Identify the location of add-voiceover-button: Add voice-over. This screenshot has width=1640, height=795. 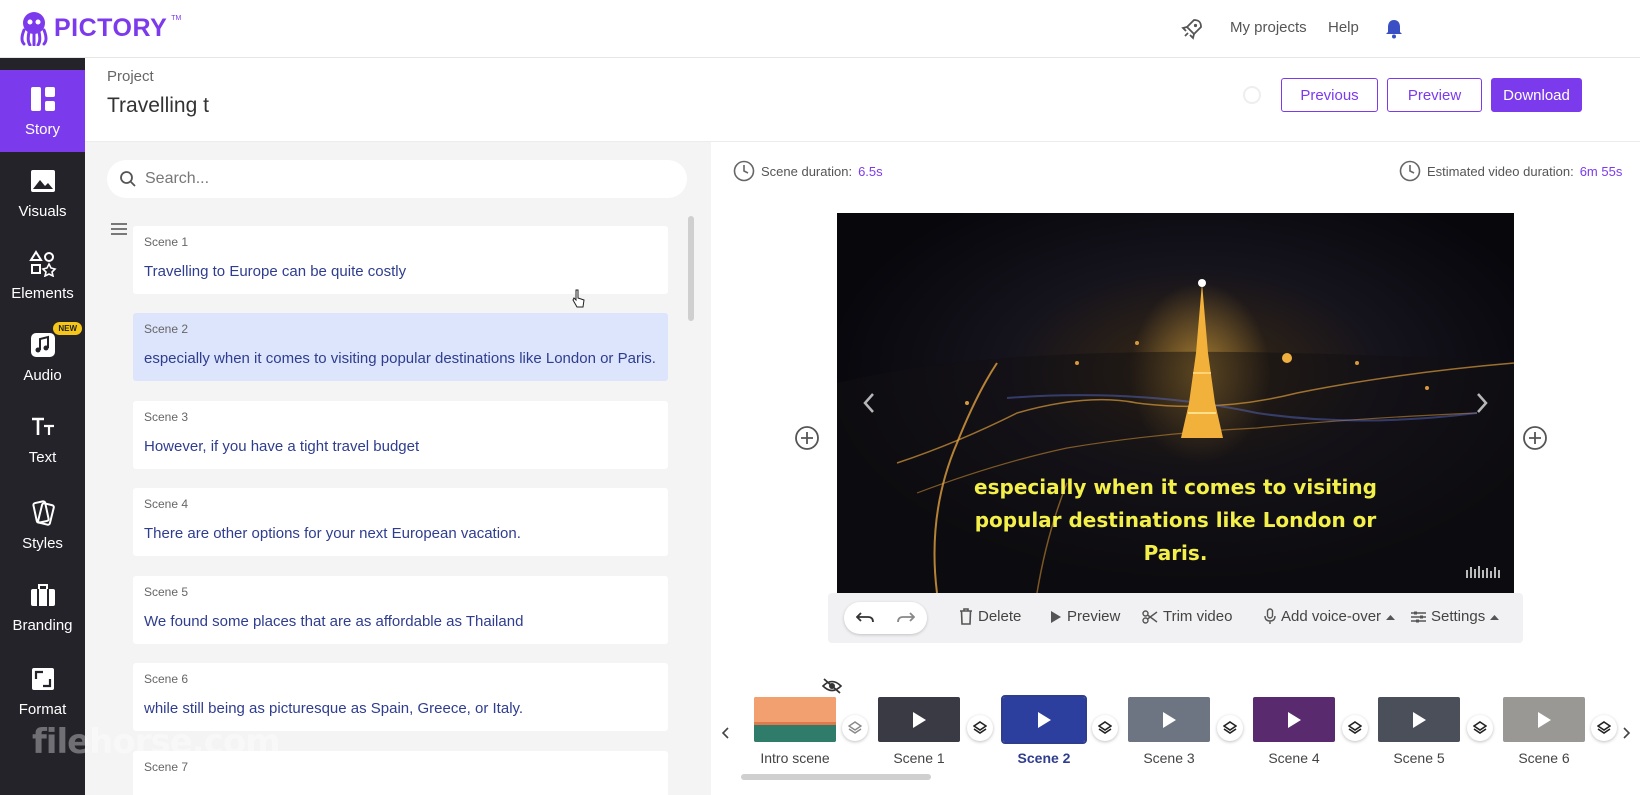
(1330, 616).